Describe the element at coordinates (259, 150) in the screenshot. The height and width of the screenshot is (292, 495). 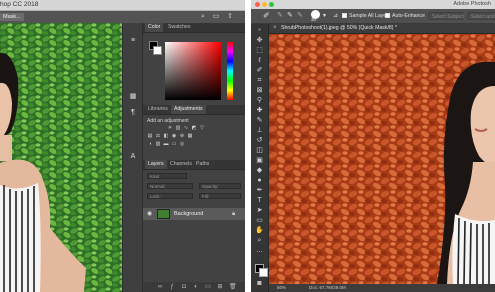
I see `eraser-tool-icon: ◫` at that location.